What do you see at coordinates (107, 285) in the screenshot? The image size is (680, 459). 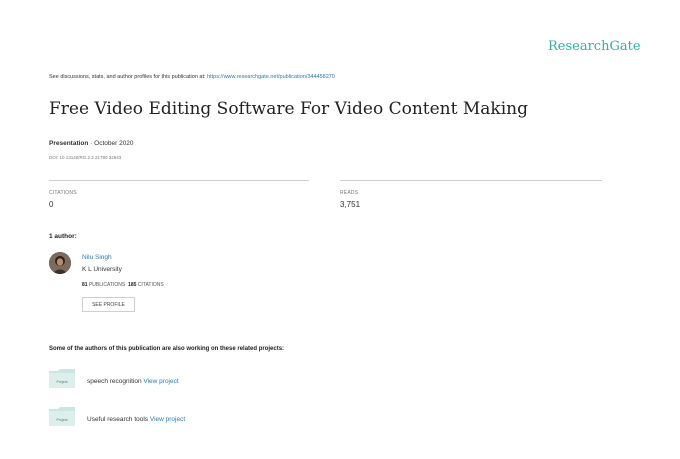 I see `author-publications-label: PUBLICATIONS` at bounding box center [107, 285].